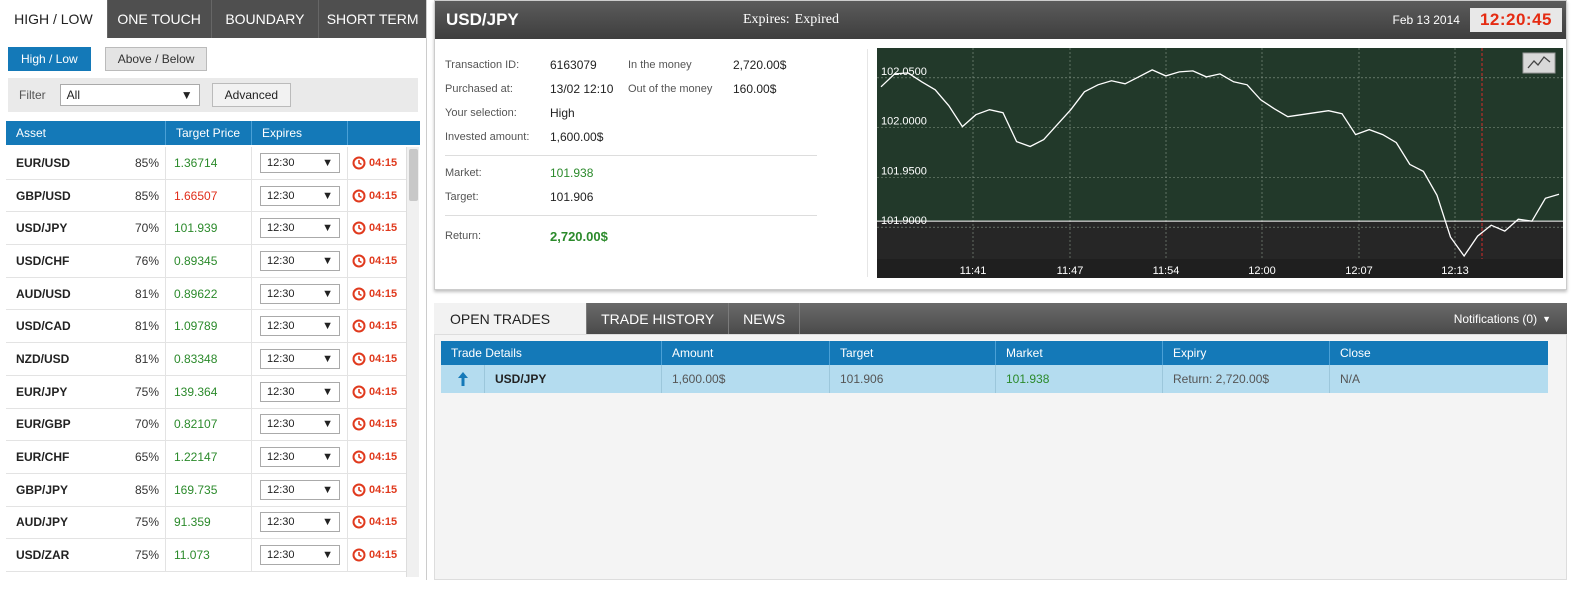 This screenshot has width=1583, height=610. What do you see at coordinates (760, 65) in the screenshot?
I see `in-money-value: 2,720.00$` at bounding box center [760, 65].